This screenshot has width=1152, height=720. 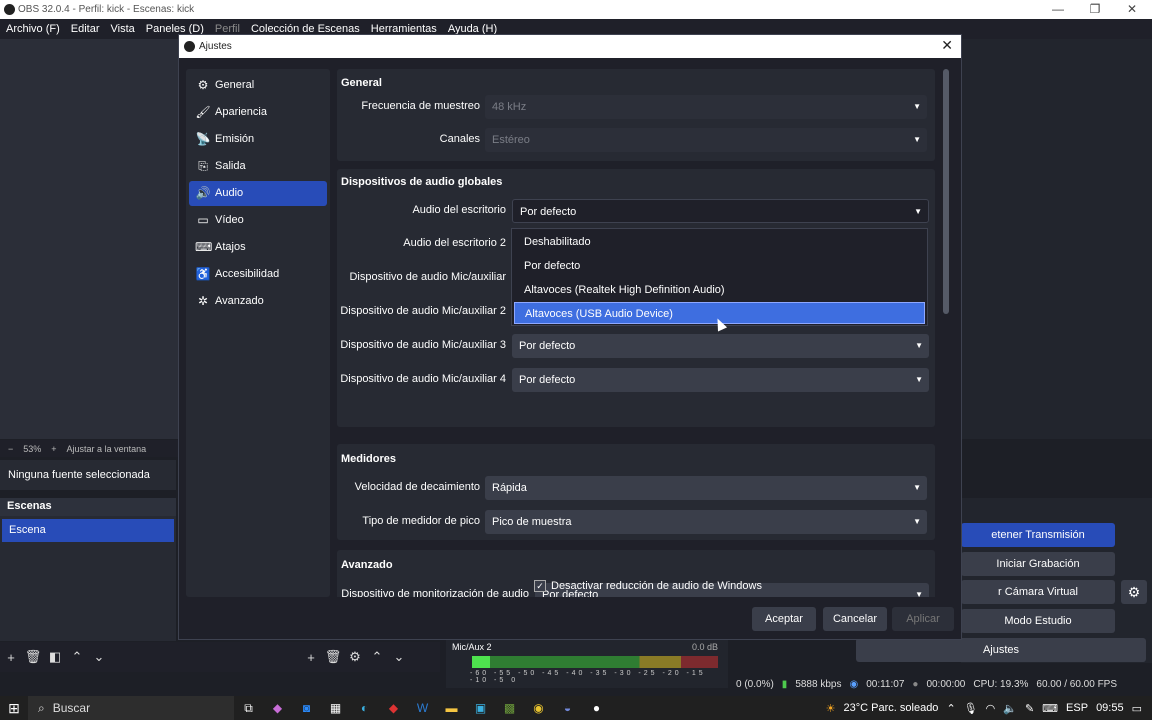 I want to click on channels-value: Estéreo, so click(x=511, y=140).